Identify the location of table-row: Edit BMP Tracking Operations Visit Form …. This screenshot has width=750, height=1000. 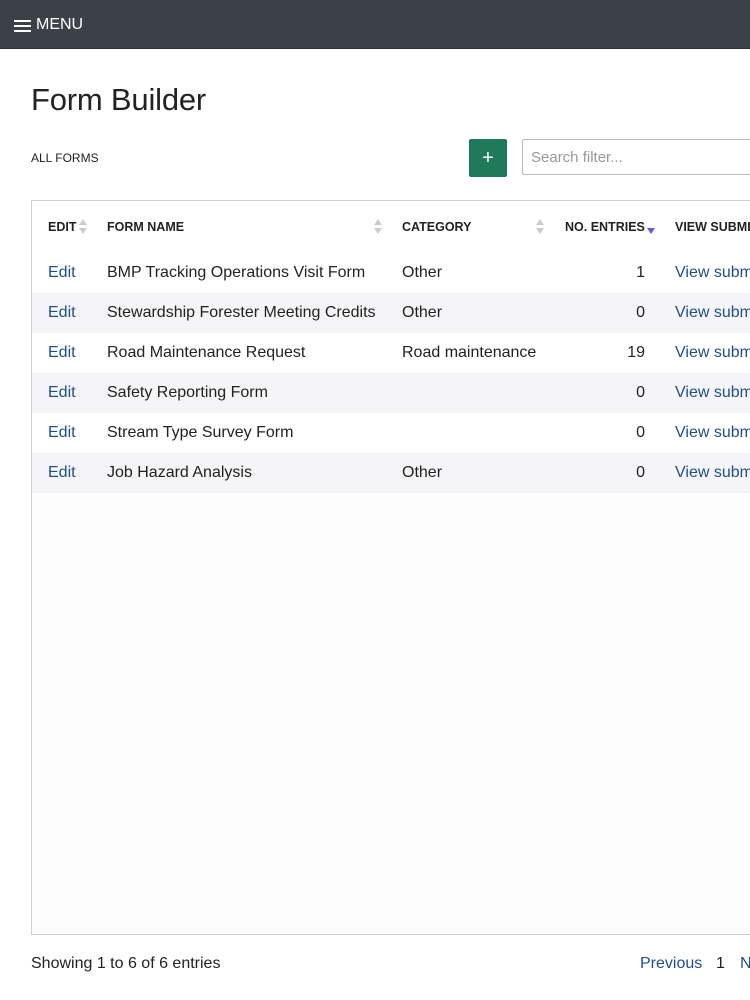
(391, 273).